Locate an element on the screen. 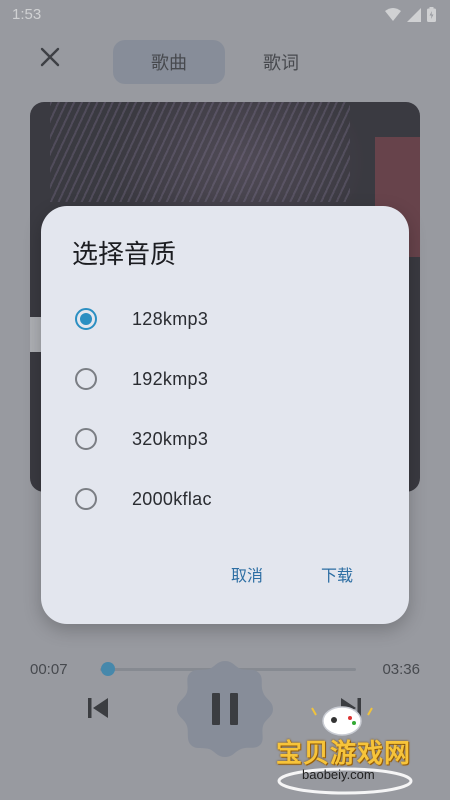  option-192kmp3: 192kmp3 is located at coordinates (225, 379).